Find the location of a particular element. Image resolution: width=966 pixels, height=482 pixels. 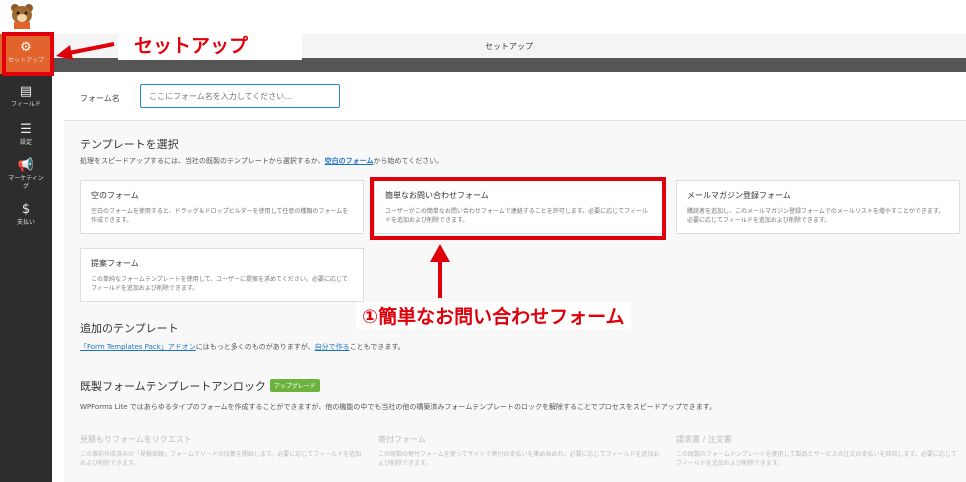

sidebar-item-payments: $ 支払い is located at coordinates (26, 214).